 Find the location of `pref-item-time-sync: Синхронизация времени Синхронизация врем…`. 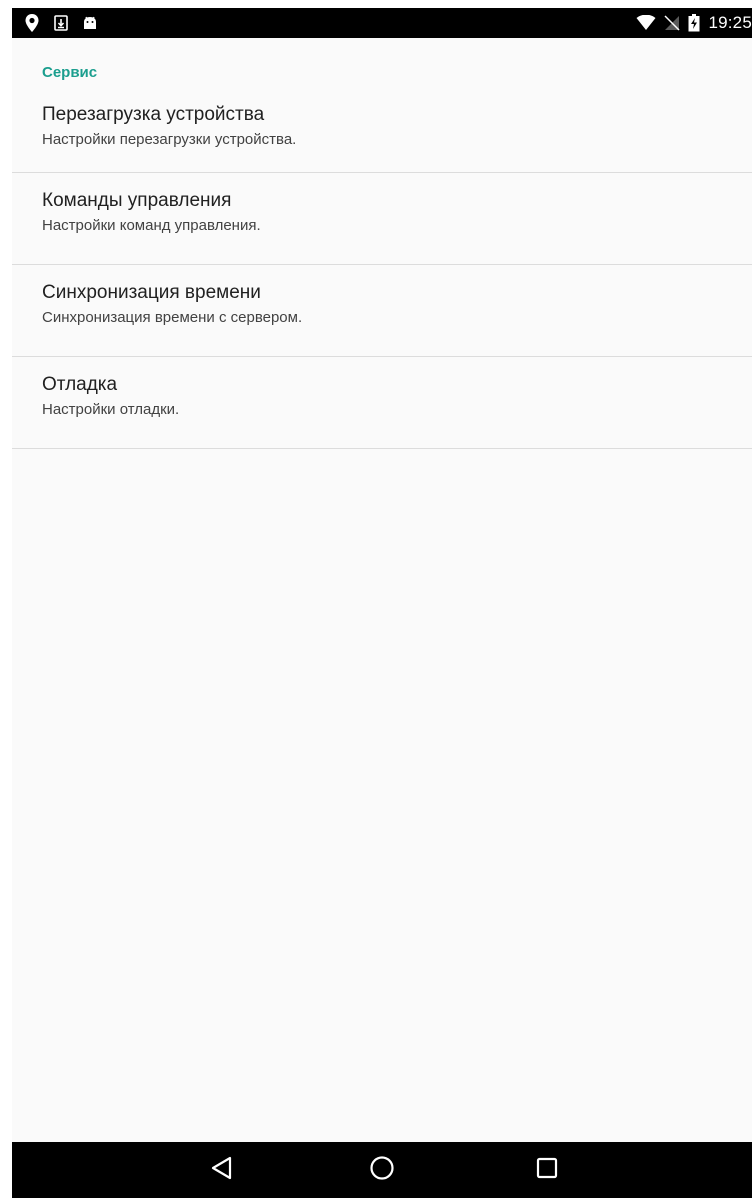

pref-item-time-sync: Синхронизация времени Синхронизация врем… is located at coordinates (382, 311).